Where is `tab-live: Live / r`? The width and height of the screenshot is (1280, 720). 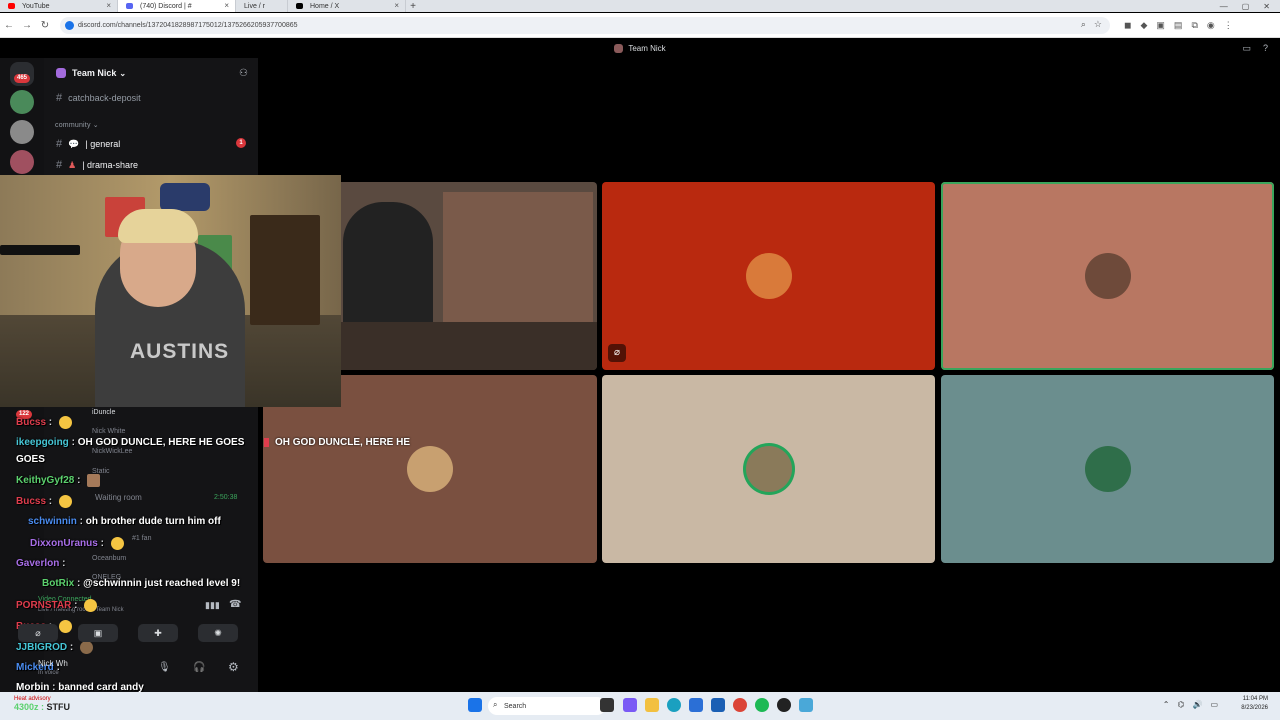 tab-live: Live / r is located at coordinates (262, 6).